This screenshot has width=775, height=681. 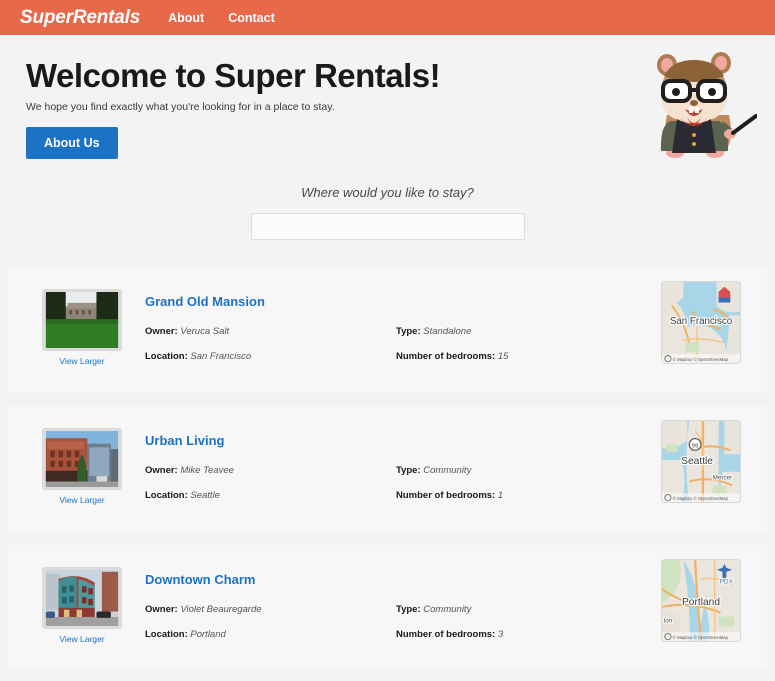 I want to click on rental-location: Location: Portland, so click(x=185, y=634).